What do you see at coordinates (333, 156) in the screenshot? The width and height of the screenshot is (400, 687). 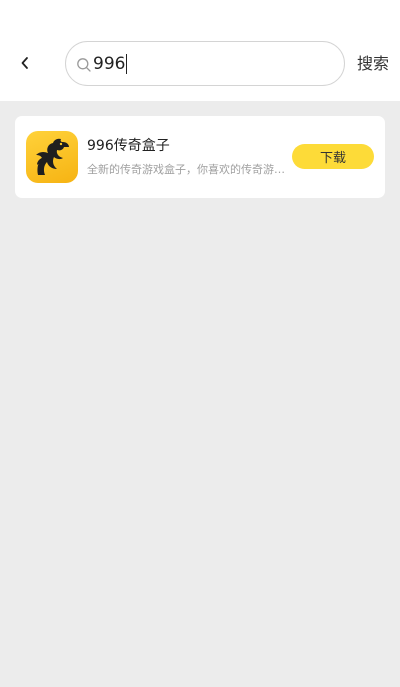 I see `download-button: 下载` at bounding box center [333, 156].